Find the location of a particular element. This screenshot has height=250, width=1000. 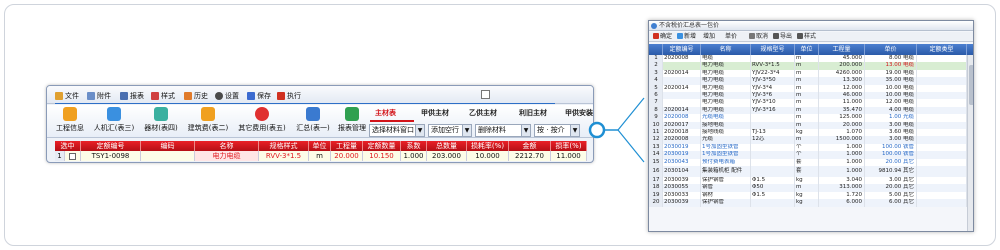

cell-price: 35.00 电缆 is located at coordinates (891, 81).